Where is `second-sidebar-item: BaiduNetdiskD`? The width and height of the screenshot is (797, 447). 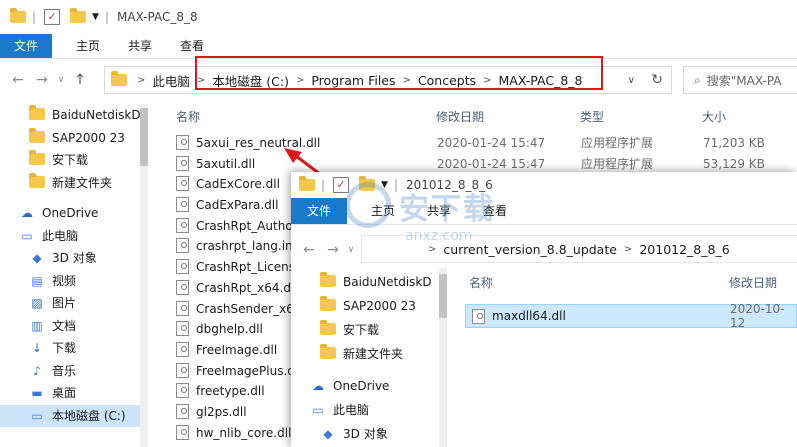
second-sidebar-item: BaiduNetdiskD is located at coordinates (365, 282).